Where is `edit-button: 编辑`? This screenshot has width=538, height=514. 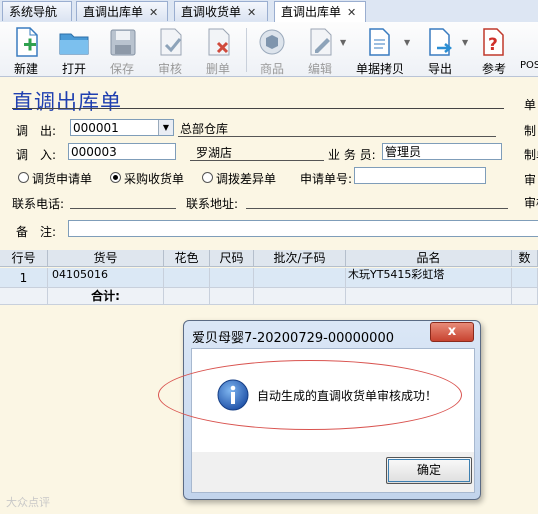 edit-button: 编辑 is located at coordinates (320, 50).